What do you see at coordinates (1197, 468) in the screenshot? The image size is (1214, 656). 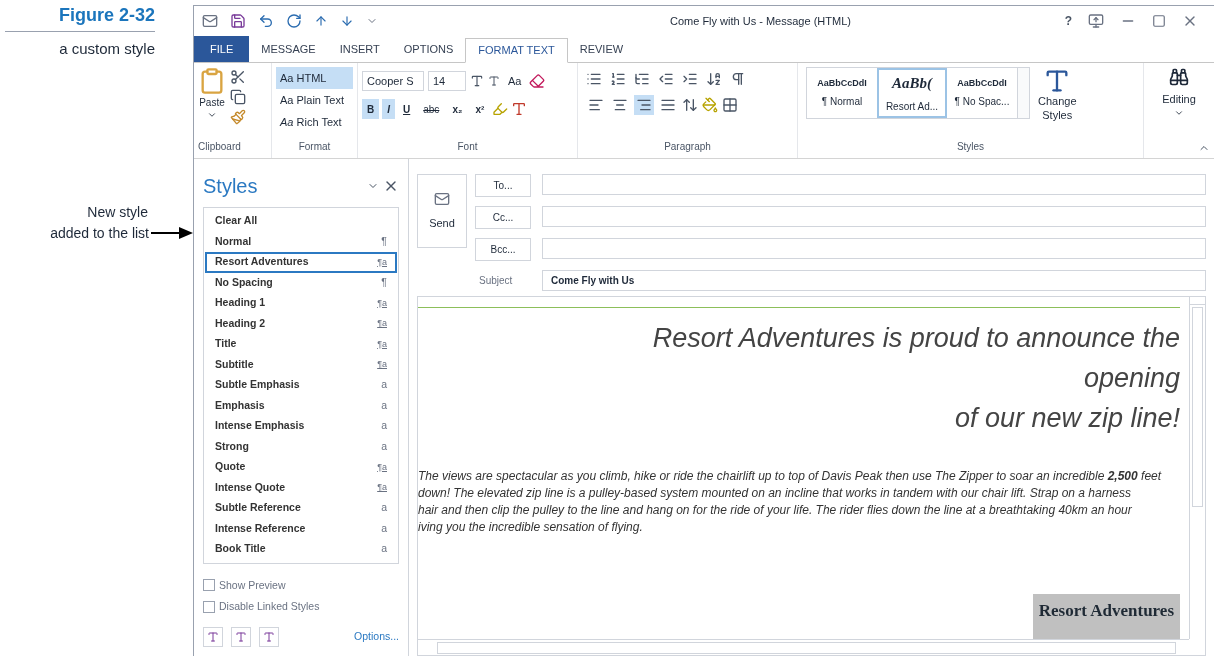 I see `vertical-scrollbar` at bounding box center [1197, 468].